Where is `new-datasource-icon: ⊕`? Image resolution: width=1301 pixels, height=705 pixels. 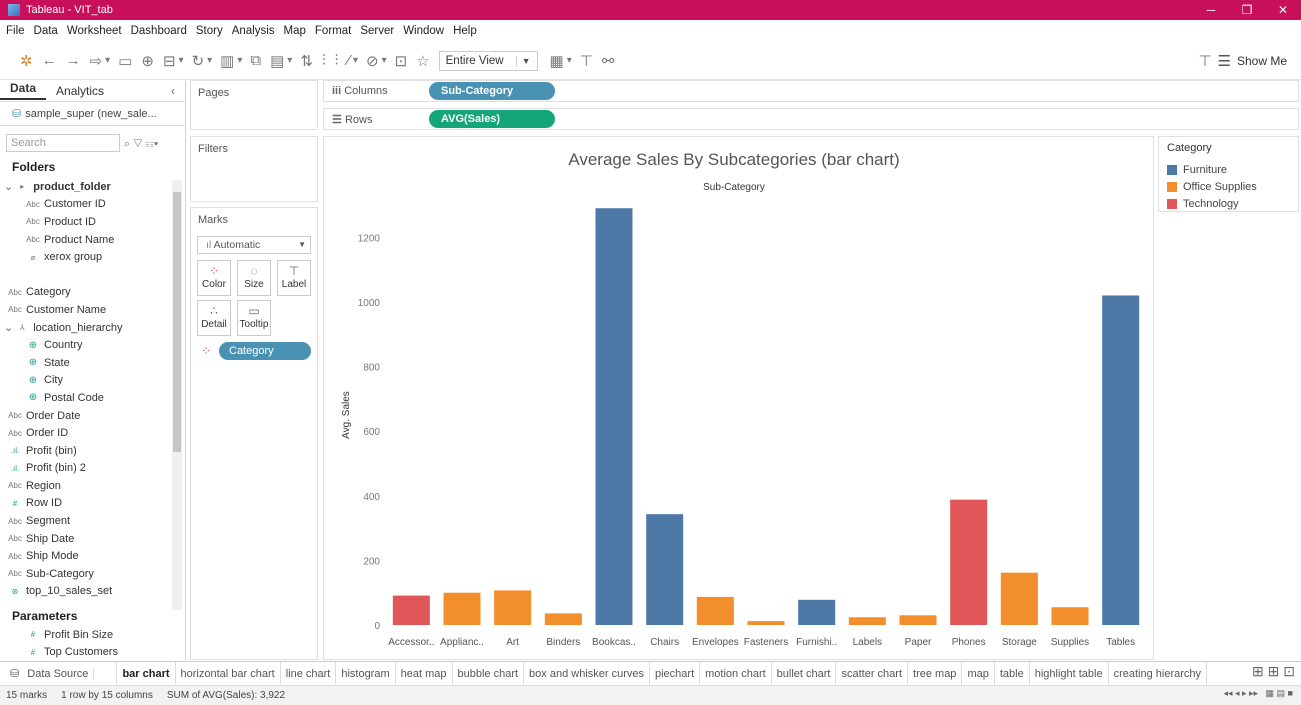 new-datasource-icon: ⊕ is located at coordinates (147, 61).